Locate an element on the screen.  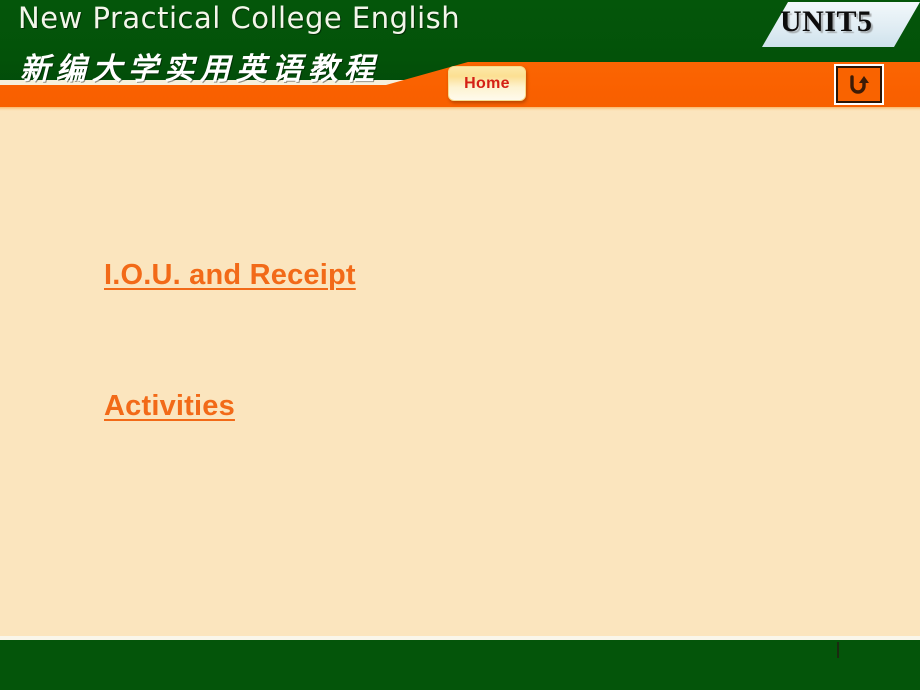
footer-green-band is located at coordinates (460, 665).